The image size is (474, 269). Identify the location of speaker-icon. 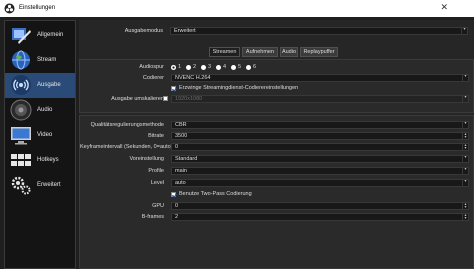
(21, 110).